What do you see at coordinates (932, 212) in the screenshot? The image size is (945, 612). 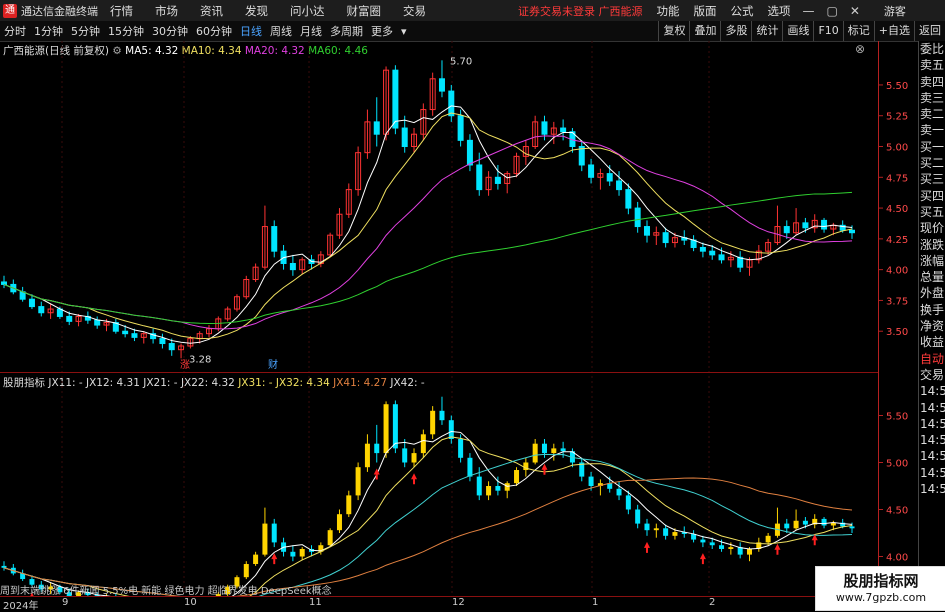 I see `sidebar-item-10: 买五` at bounding box center [932, 212].